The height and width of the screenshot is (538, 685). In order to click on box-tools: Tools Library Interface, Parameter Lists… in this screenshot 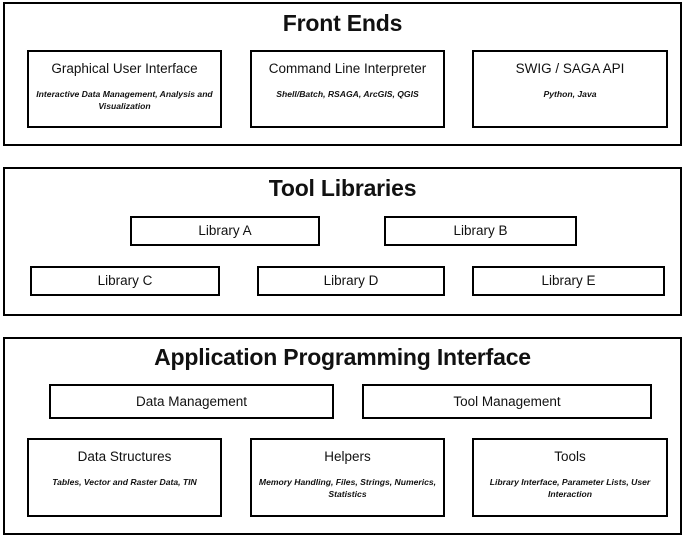, I will do `click(570, 477)`.